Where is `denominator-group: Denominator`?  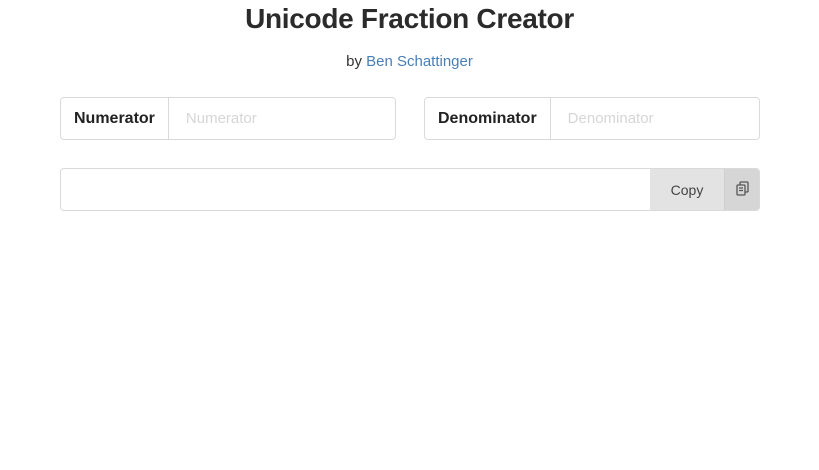 denominator-group: Denominator is located at coordinates (592, 118).